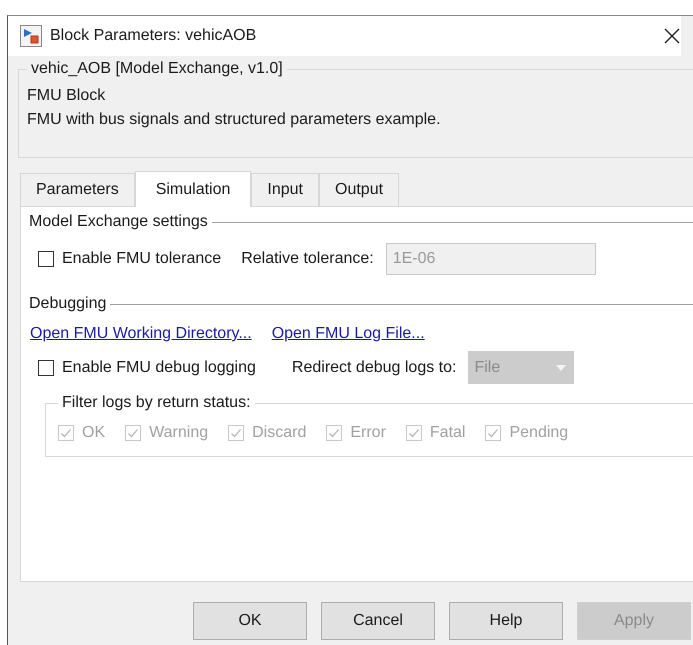  I want to click on close-icon, so click(672, 36).